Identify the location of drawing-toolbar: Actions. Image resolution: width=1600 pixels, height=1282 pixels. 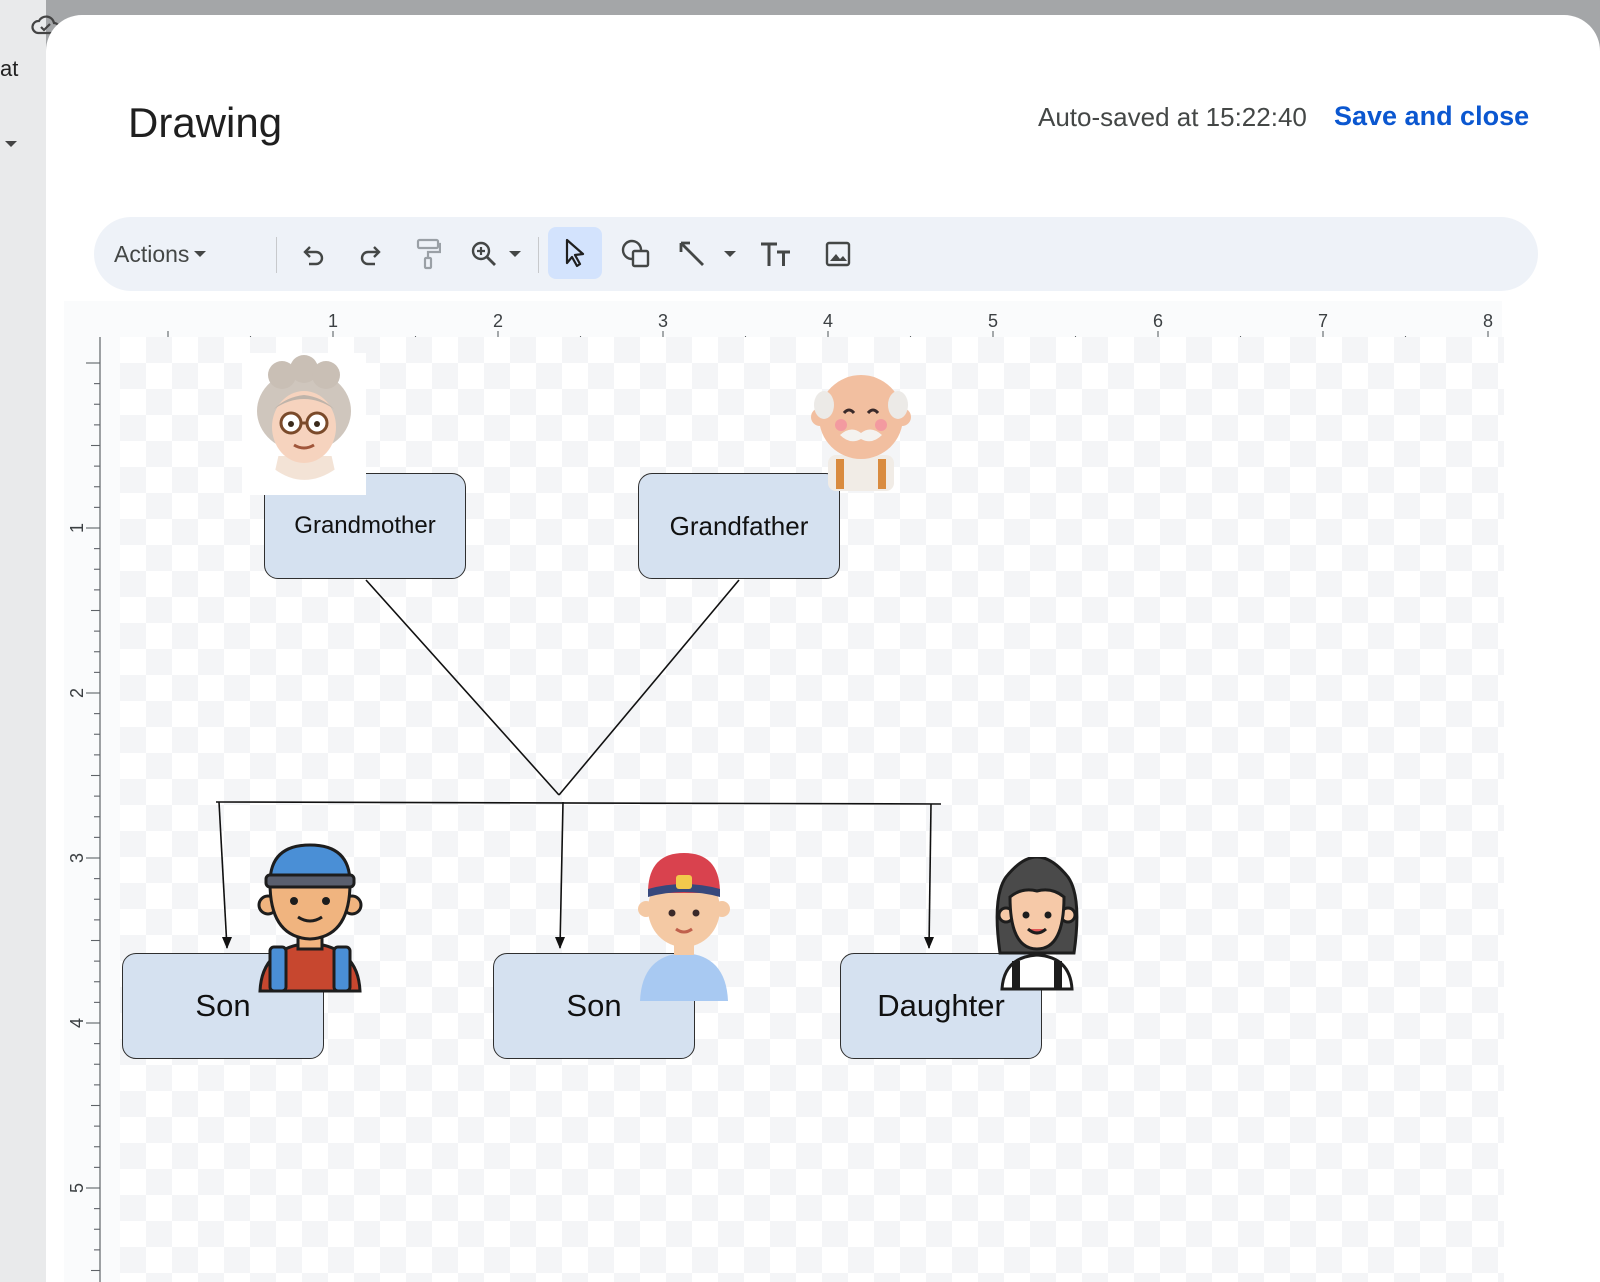
(816, 254).